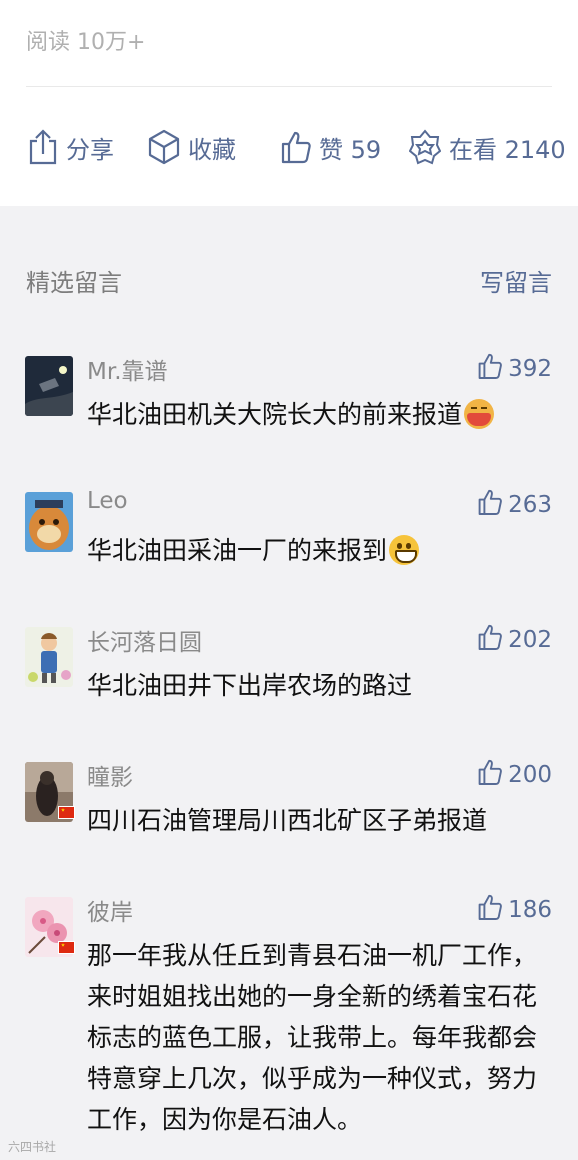  Describe the element at coordinates (425, 147) in the screenshot. I see `watching-icon` at that location.